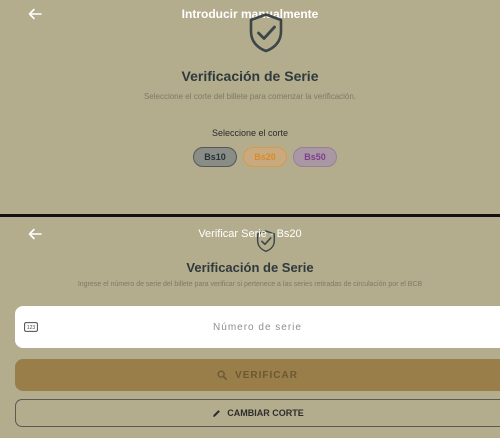 Image resolution: width=500 pixels, height=438 pixels. I want to click on chip-bs50: Bs50, so click(315, 157).